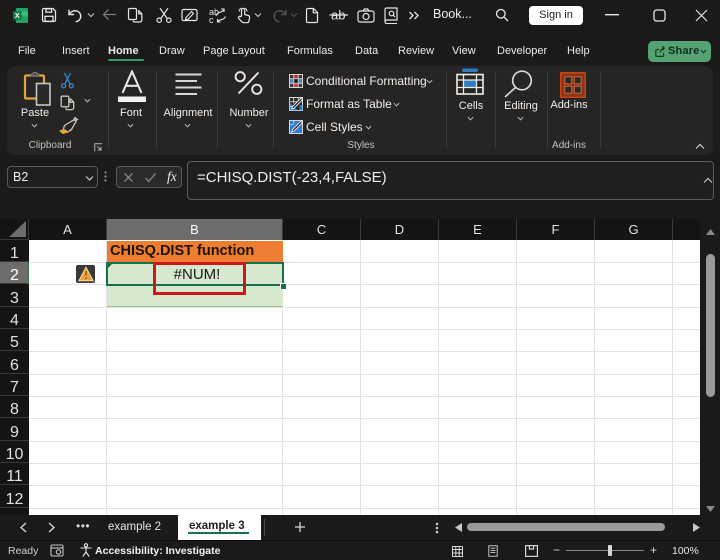 The width and height of the screenshot is (720, 560). I want to click on svg-text: c, so click(211, 19).